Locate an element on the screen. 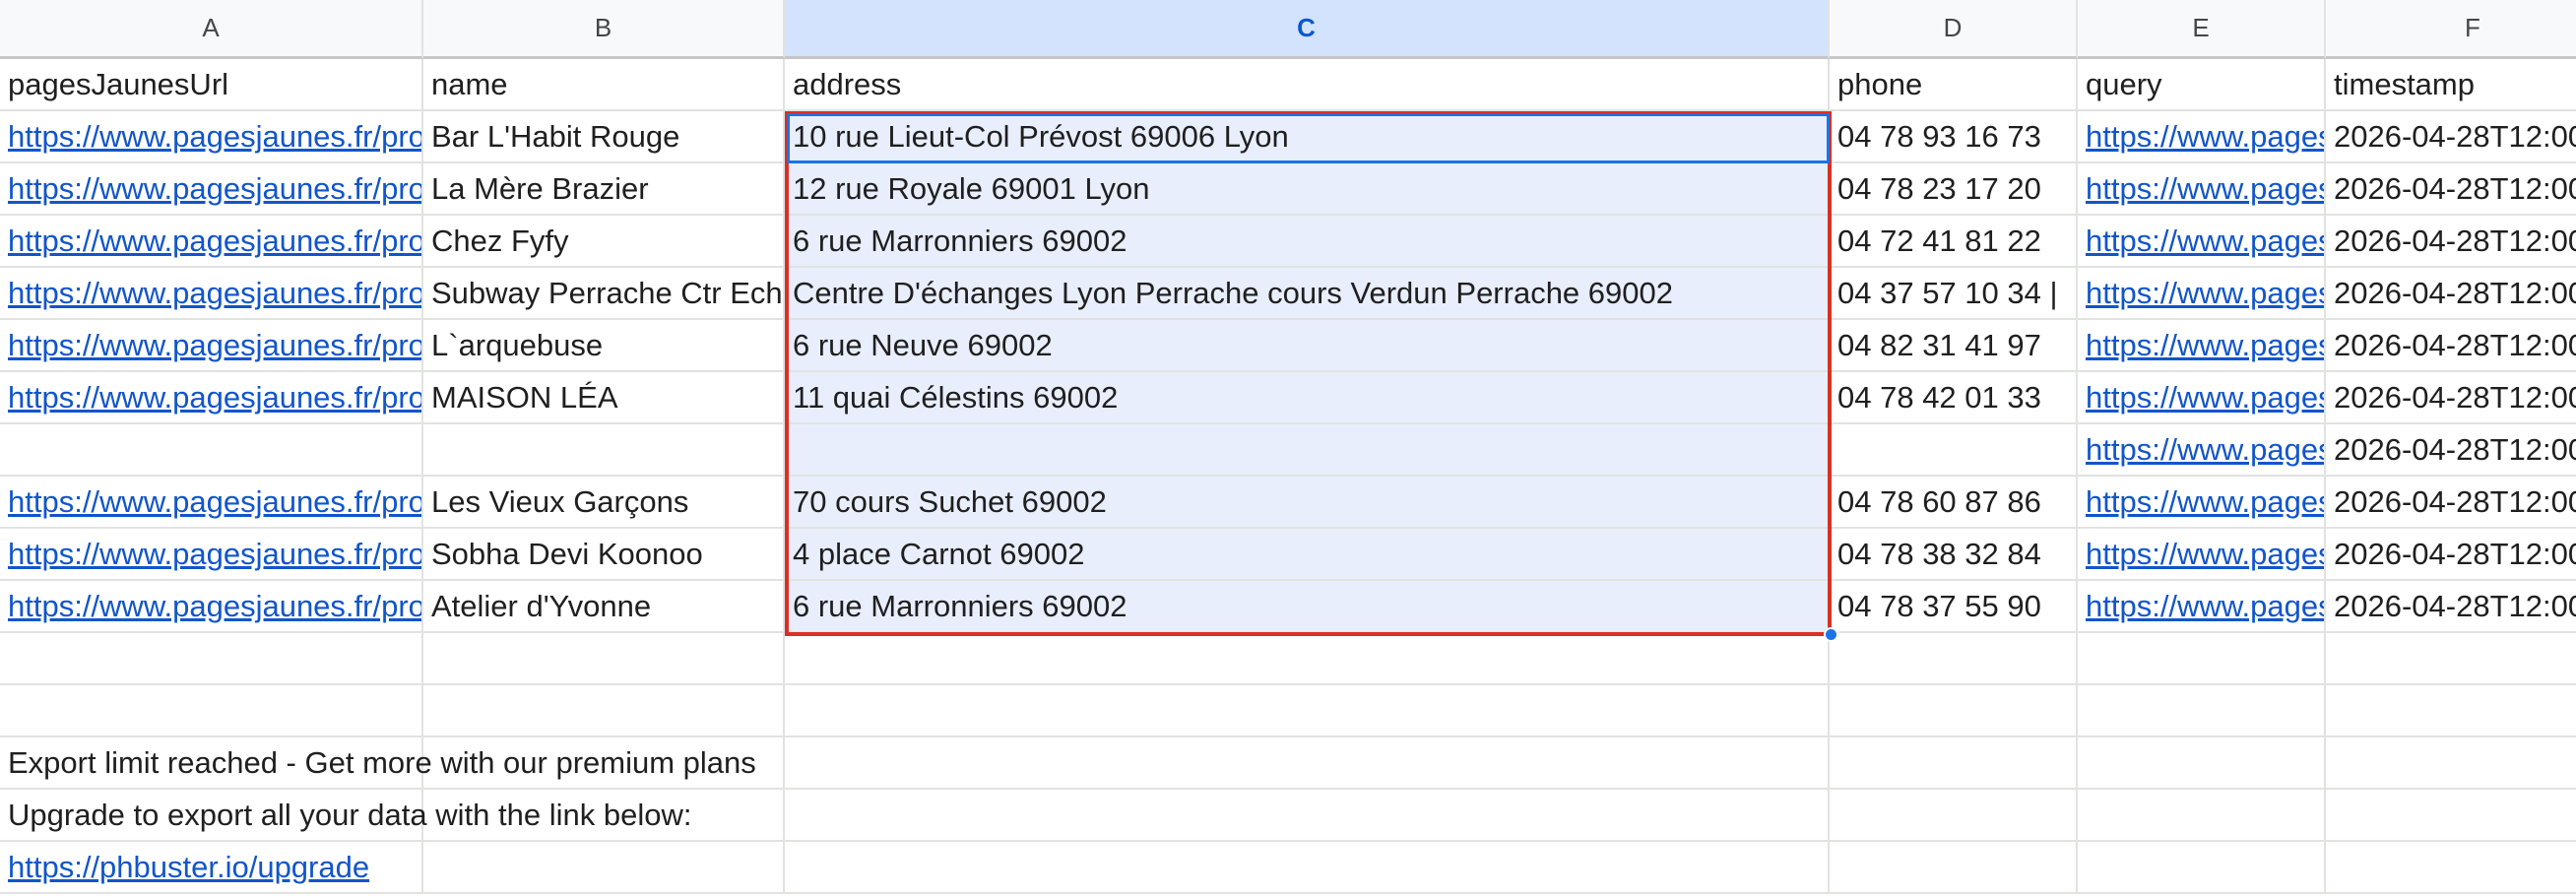 Image resolution: width=2576 pixels, height=896 pixels. column-header-c: C is located at coordinates (1307, 29).